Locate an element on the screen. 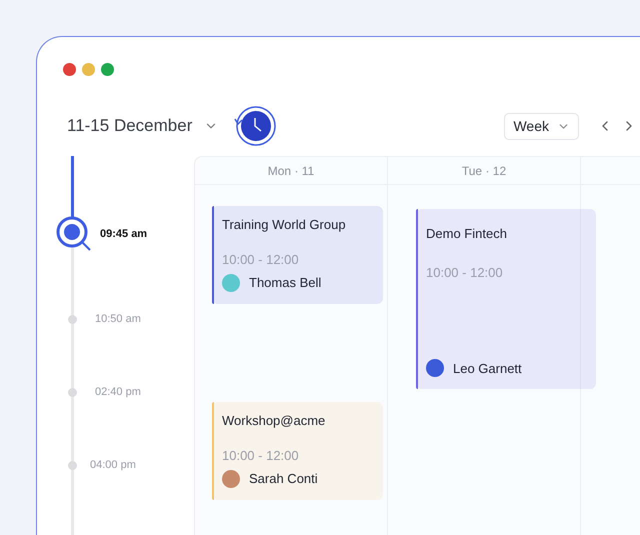  event-title: Demo Fintech is located at coordinates (467, 234).